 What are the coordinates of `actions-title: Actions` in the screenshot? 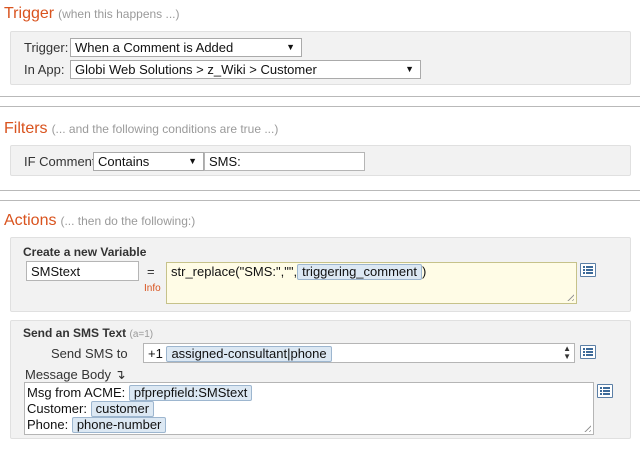 It's located at (30, 220).